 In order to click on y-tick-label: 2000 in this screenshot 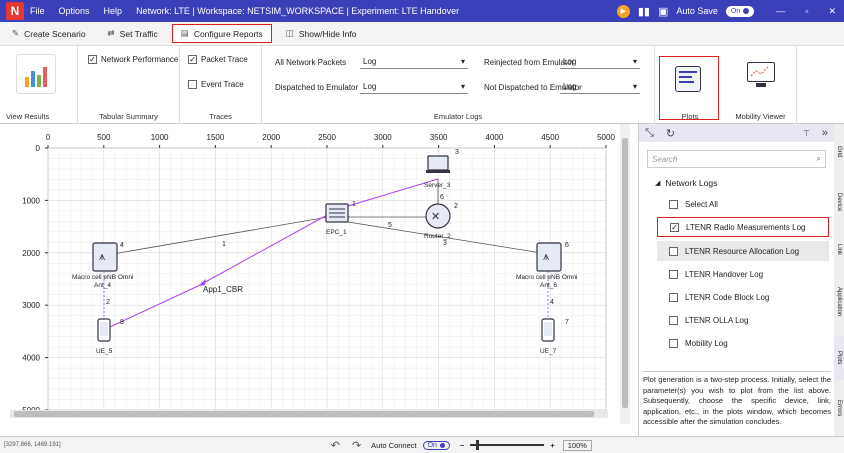, I will do `click(31, 253)`.